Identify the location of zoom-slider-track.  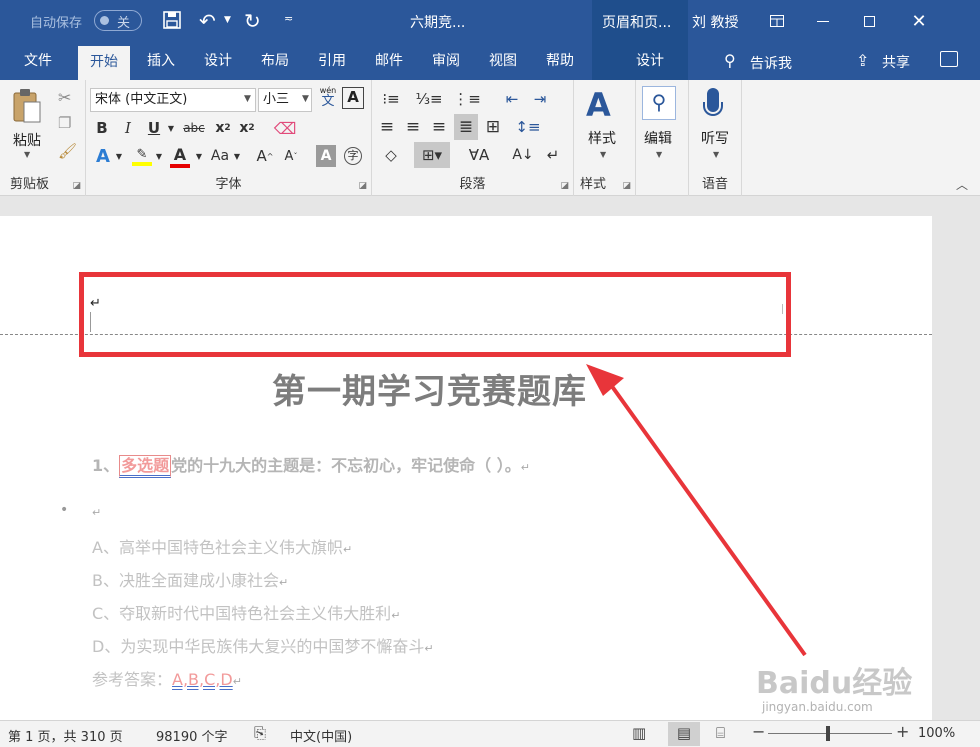
(830, 733).